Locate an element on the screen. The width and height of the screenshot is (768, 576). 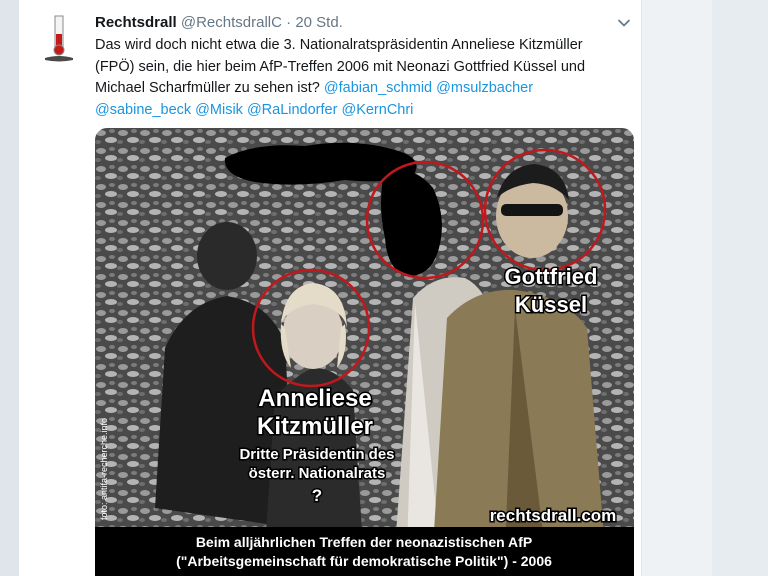
question-mark: ? is located at coordinates (317, 495).